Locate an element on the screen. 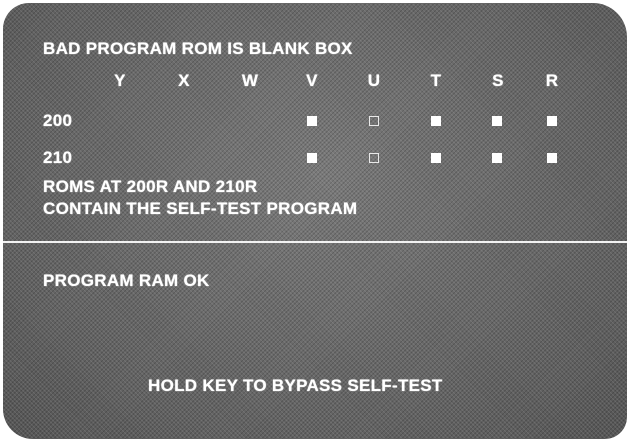 The image size is (633, 444). column-label-u: U is located at coordinates (374, 80).